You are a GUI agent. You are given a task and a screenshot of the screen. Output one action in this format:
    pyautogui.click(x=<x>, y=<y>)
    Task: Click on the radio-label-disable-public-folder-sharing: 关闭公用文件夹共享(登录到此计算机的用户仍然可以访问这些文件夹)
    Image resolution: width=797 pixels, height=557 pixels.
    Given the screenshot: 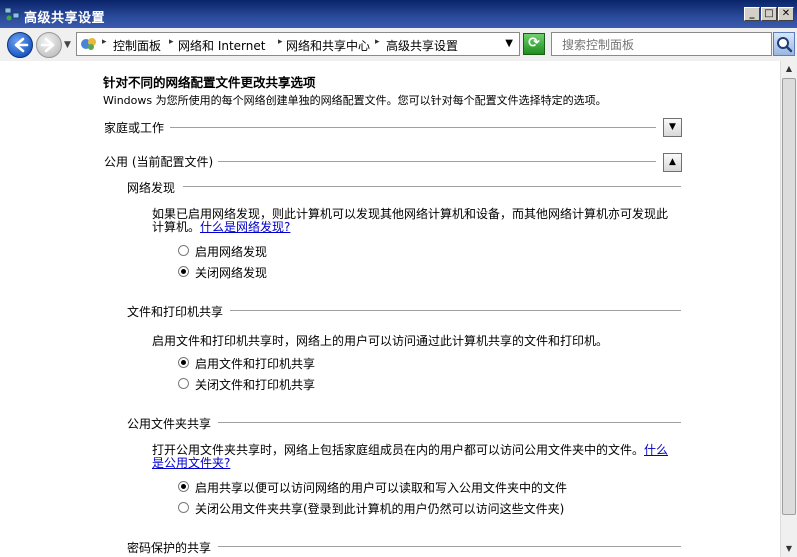 What is the action you would take?
    pyautogui.click(x=379, y=508)
    